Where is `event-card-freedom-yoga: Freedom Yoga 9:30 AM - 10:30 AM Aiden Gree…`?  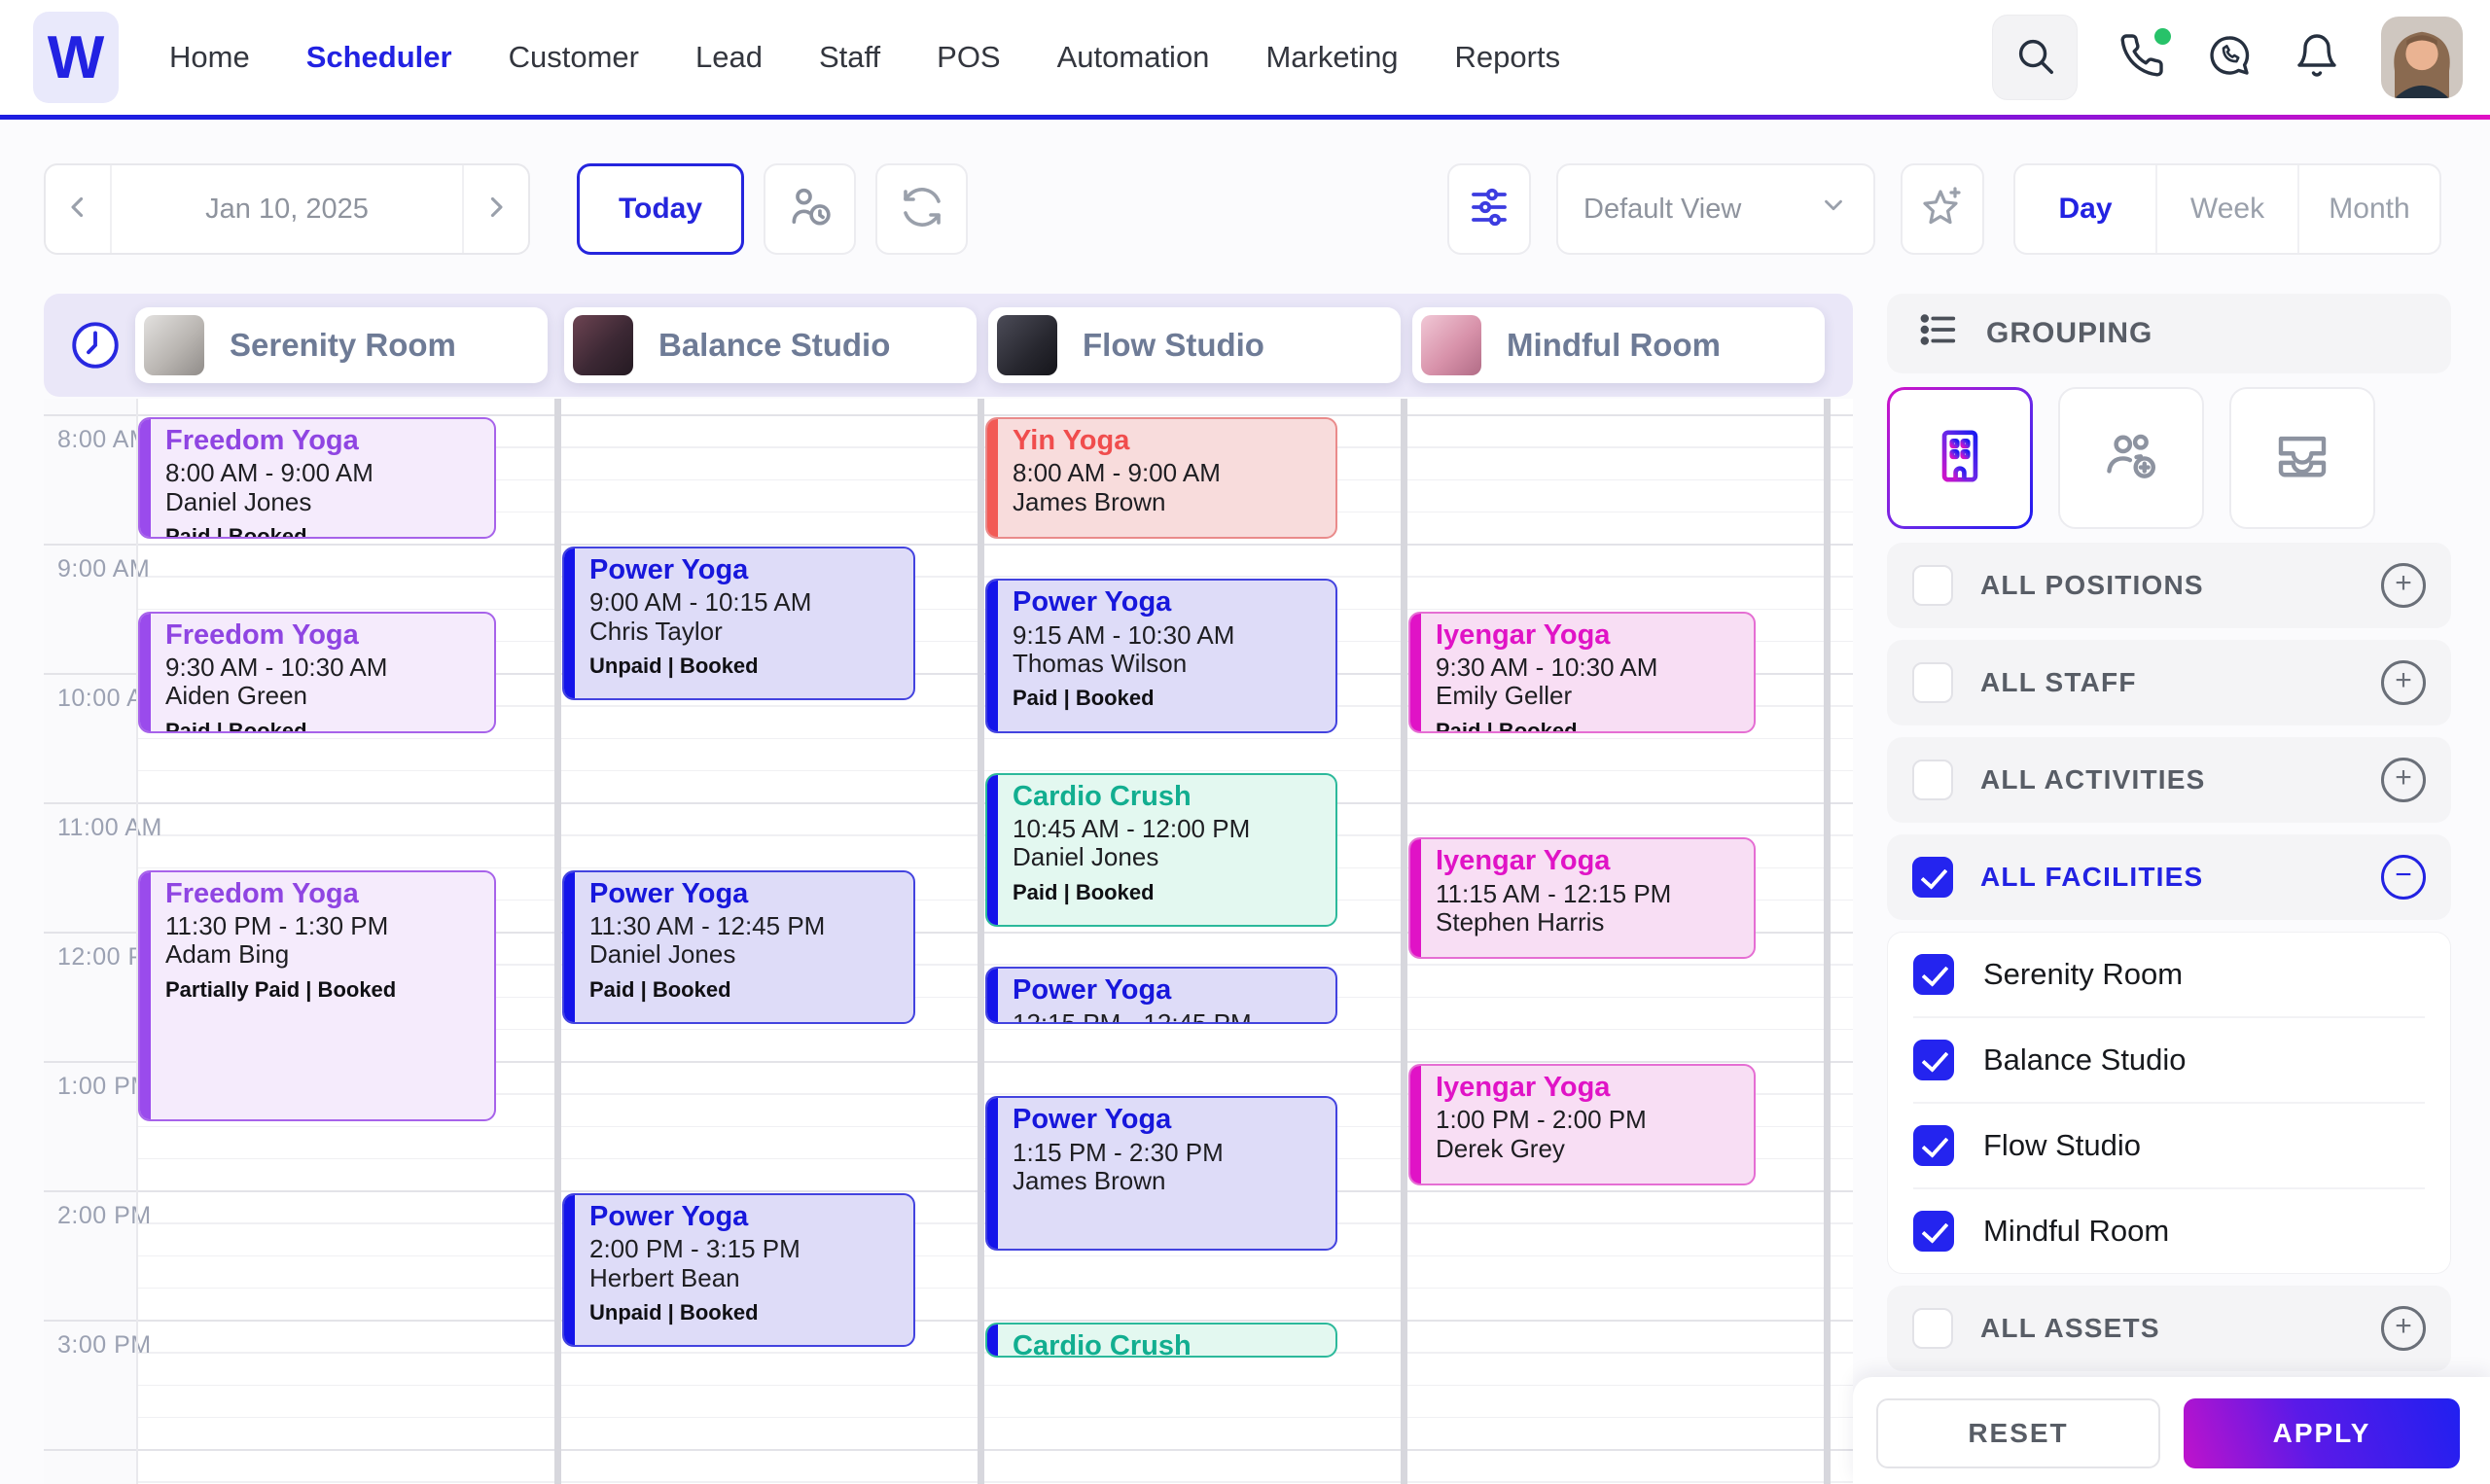 event-card-freedom-yoga: Freedom Yoga 9:30 AM - 10:30 AM Aiden Gree… is located at coordinates (317, 672).